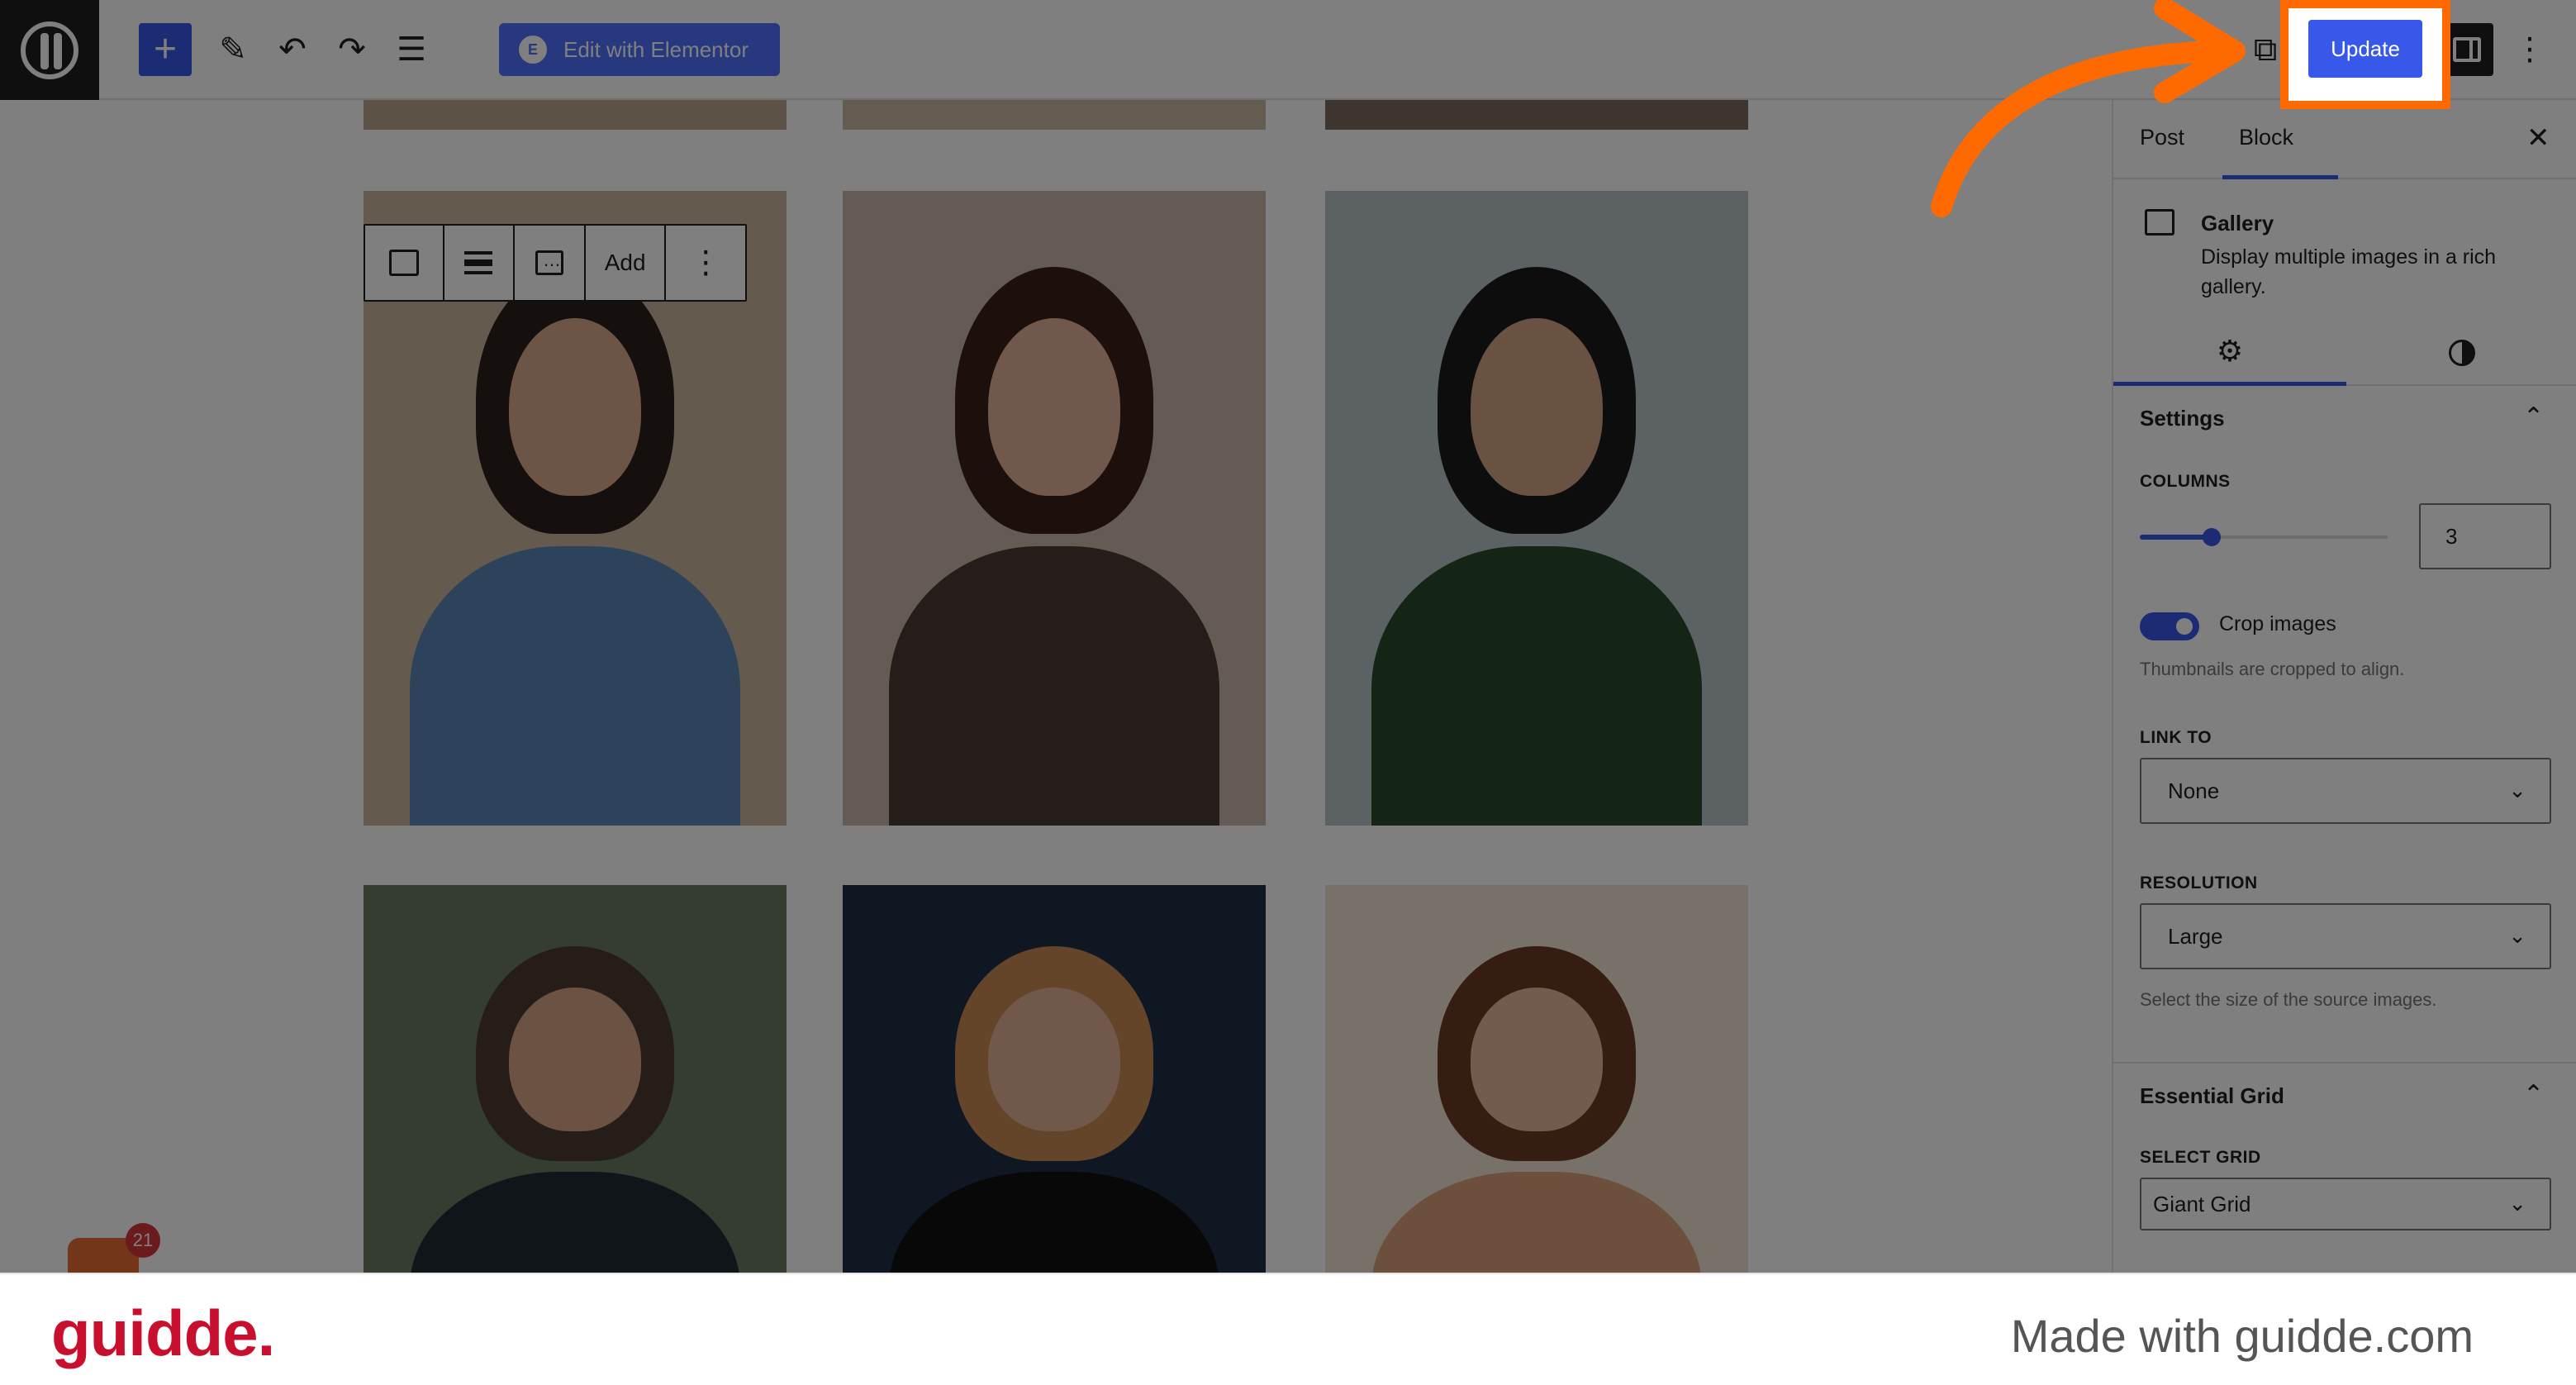 The width and height of the screenshot is (2576, 1385). Describe the element at coordinates (2277, 623) in the screenshot. I see `crop-images-label: Crop images` at that location.